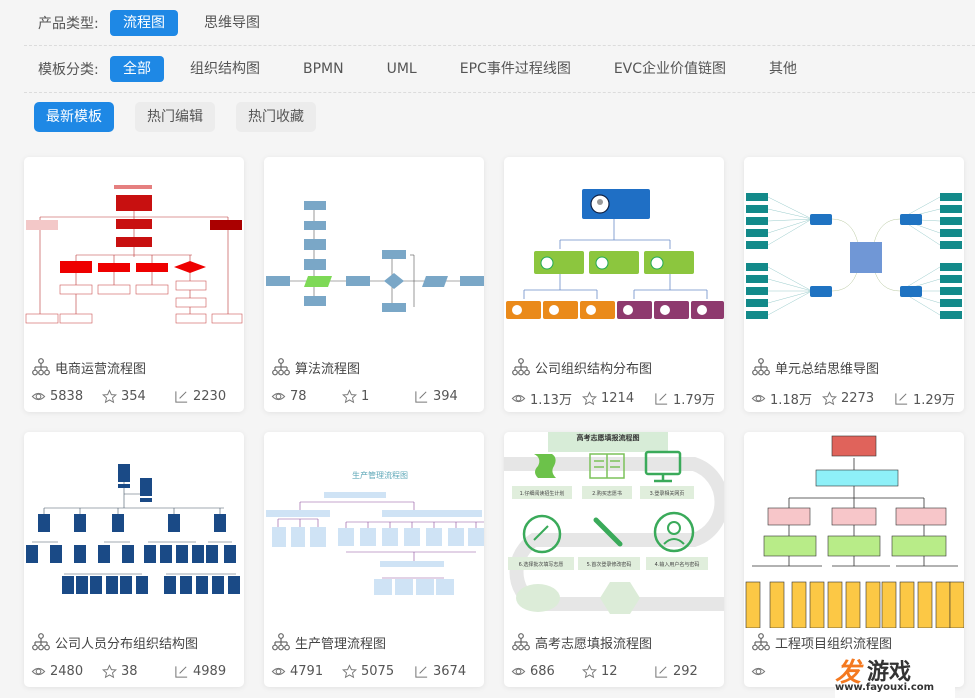 The width and height of the screenshot is (975, 698). I want to click on template-title: 生产管理流程图, so click(328, 642).